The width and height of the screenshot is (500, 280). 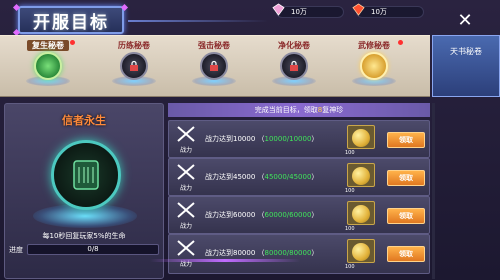 I want to click on tab-label: 天书秘卷, so click(x=466, y=51).